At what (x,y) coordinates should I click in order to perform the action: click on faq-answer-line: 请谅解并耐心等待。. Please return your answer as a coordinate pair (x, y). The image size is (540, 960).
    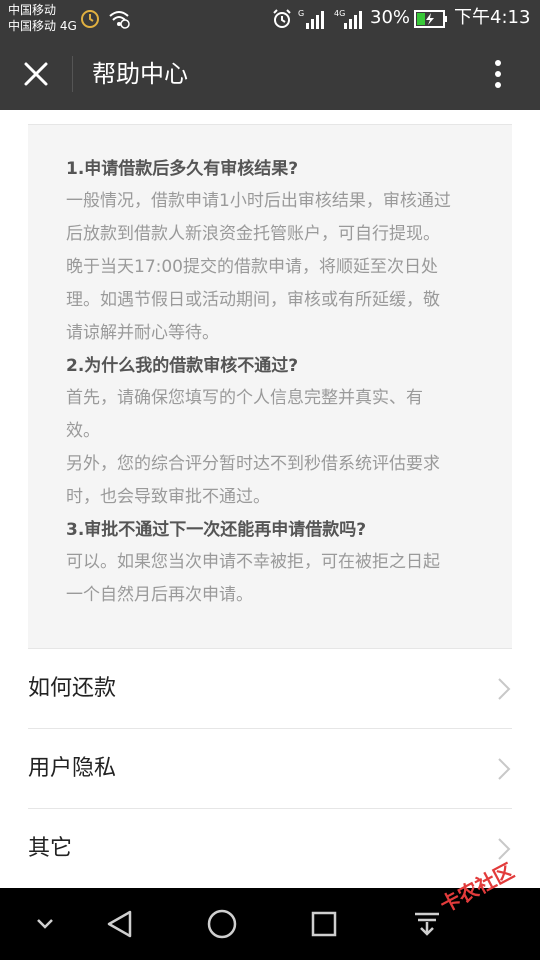
    Looking at the image, I should click on (142, 333).